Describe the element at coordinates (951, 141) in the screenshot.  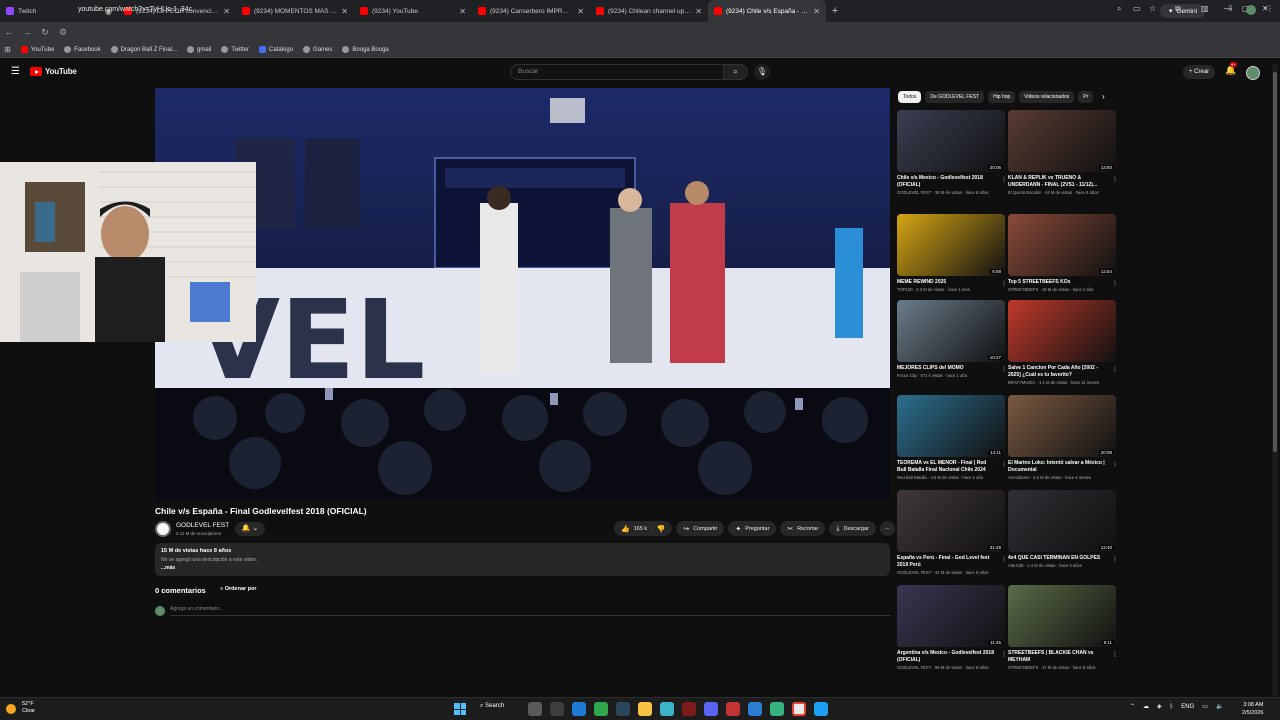
I see `video-thumbnail: 20:06` at that location.